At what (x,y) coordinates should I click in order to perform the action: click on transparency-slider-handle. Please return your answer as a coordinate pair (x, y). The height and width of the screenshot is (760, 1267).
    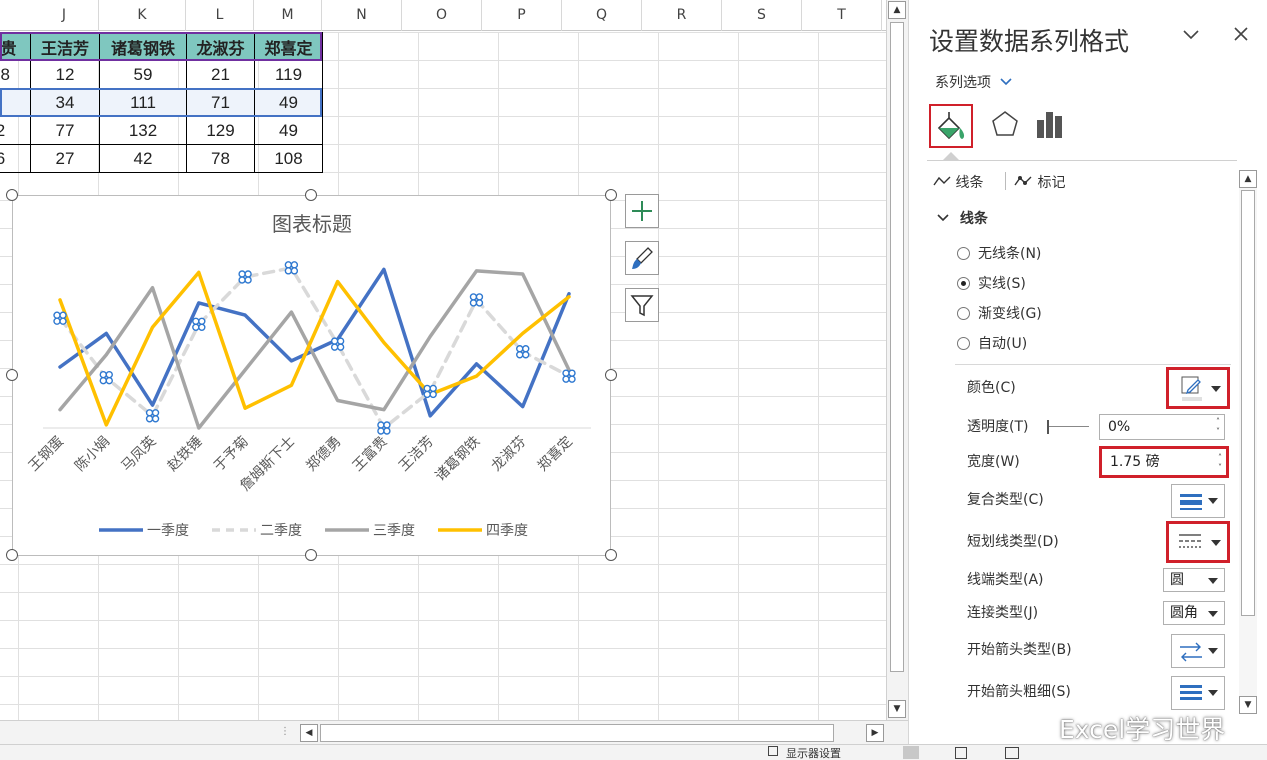
    Looking at the image, I should click on (1048, 427).